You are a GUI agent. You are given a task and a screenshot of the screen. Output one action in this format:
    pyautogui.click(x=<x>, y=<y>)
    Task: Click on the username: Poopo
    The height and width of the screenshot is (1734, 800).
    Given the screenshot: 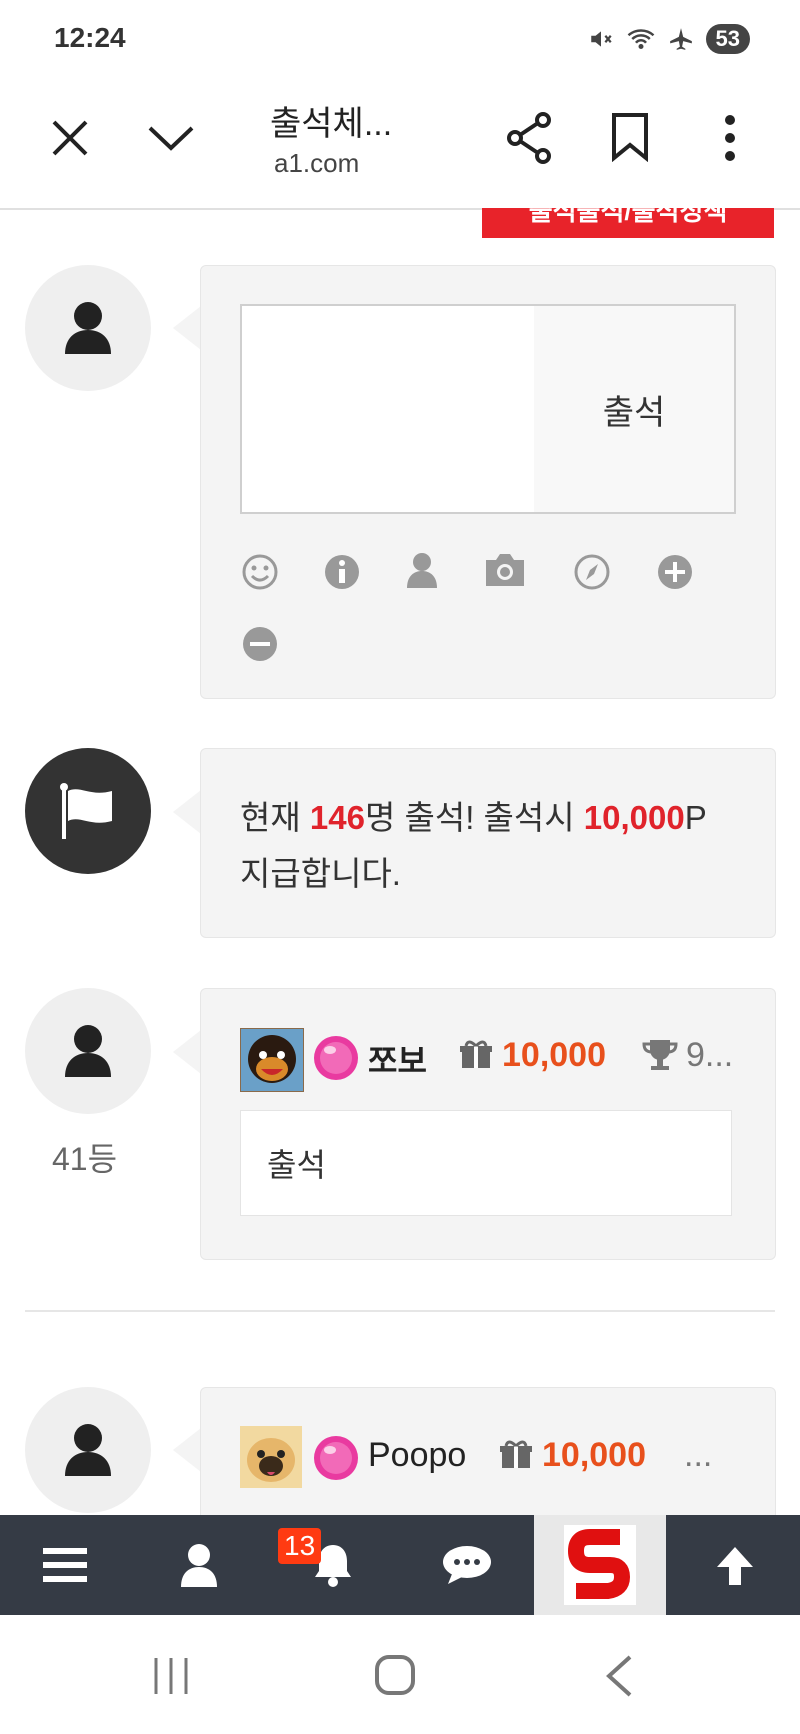 What is the action you would take?
    pyautogui.click(x=417, y=1455)
    